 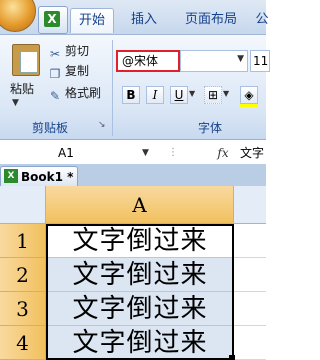 I want to click on cell-b2, so click(x=250, y=275).